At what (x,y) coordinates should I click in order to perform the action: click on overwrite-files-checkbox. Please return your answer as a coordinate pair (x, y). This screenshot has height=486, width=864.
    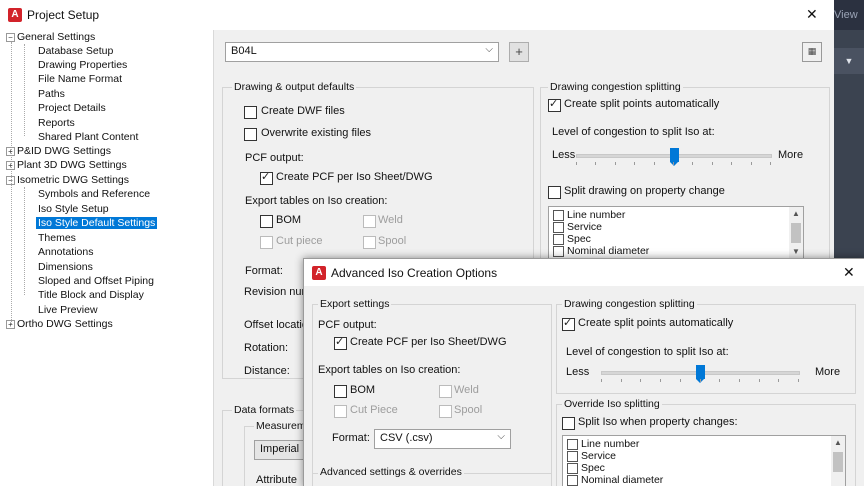
    Looking at the image, I should click on (250, 134).